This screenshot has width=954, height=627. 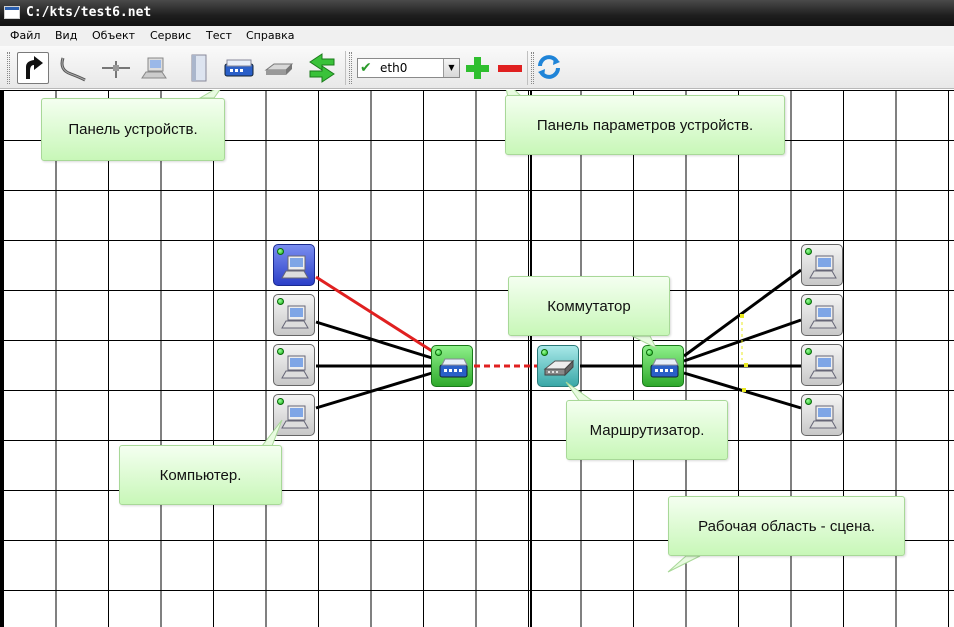 I want to click on window-title: C:/kts/test6.net, so click(x=89, y=12).